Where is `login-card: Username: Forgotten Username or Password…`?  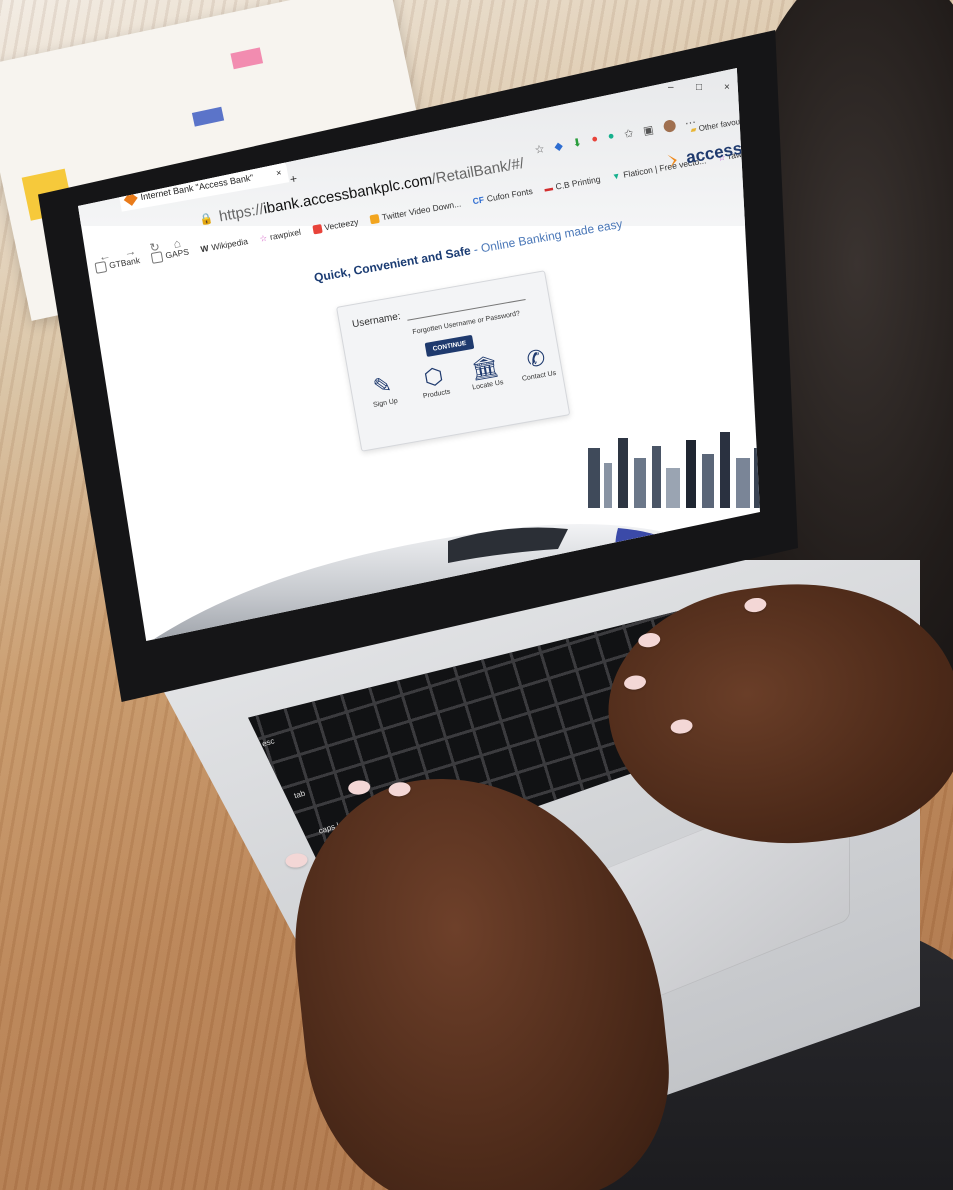 login-card: Username: Forgotten Username or Password… is located at coordinates (453, 361).